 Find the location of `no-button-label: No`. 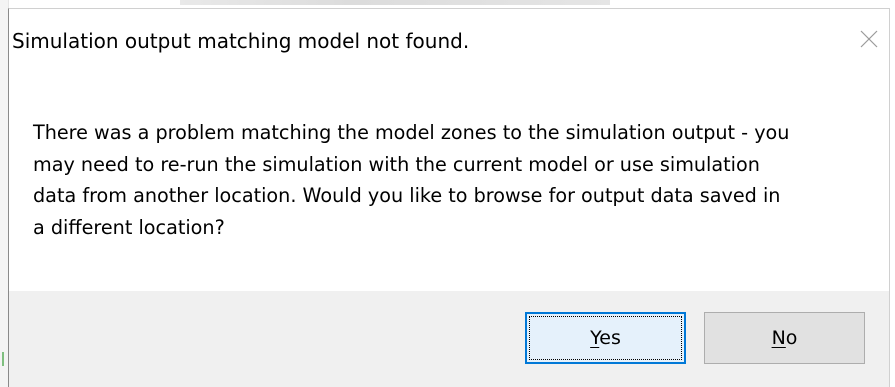

no-button-label: No is located at coordinates (785, 338).